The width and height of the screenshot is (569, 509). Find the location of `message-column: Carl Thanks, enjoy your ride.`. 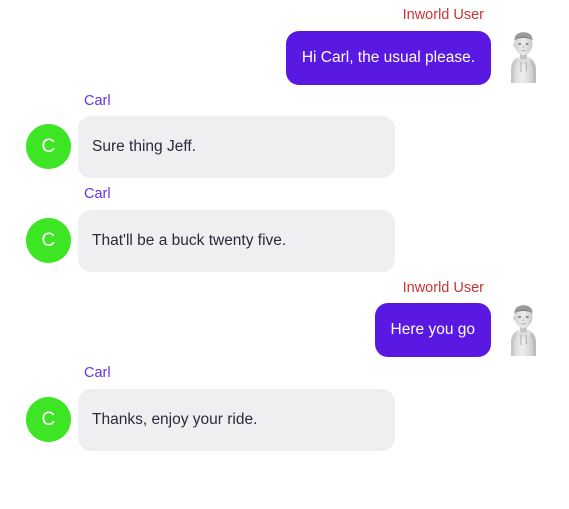

message-column: Carl Thanks, enjoy your ride. is located at coordinates (323, 408).